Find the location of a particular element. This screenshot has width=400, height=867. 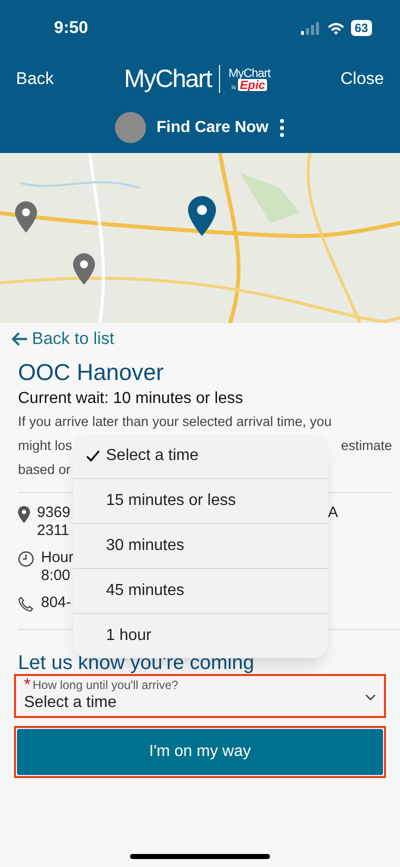

more-icon is located at coordinates (281, 128).